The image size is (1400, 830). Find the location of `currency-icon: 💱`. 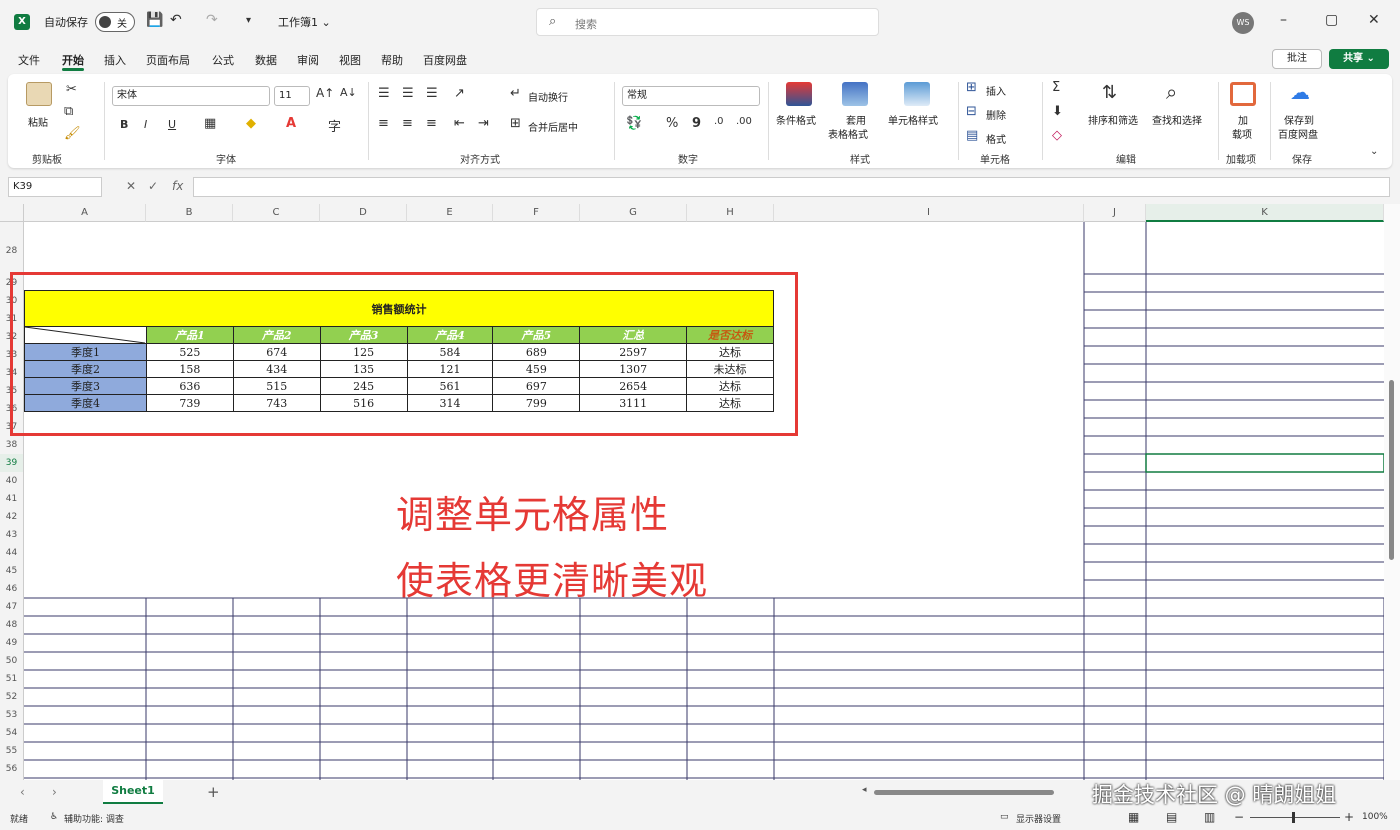

currency-icon: 💱 is located at coordinates (634, 123).